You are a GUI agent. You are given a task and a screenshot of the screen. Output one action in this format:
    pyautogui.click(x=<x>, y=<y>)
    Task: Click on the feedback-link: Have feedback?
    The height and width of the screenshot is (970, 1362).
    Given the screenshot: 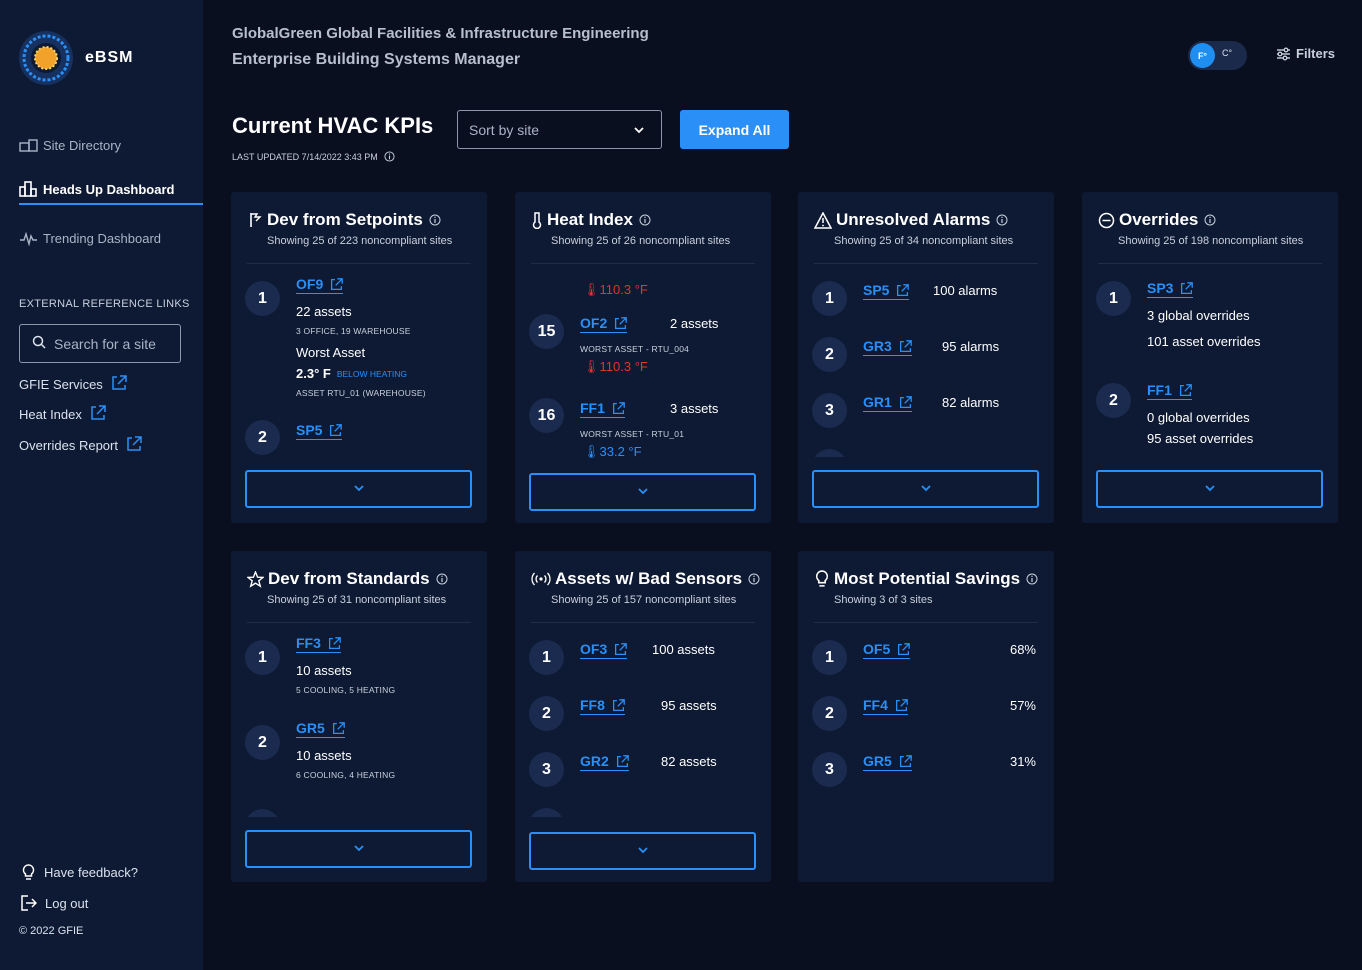 What is the action you would take?
    pyautogui.click(x=79, y=872)
    